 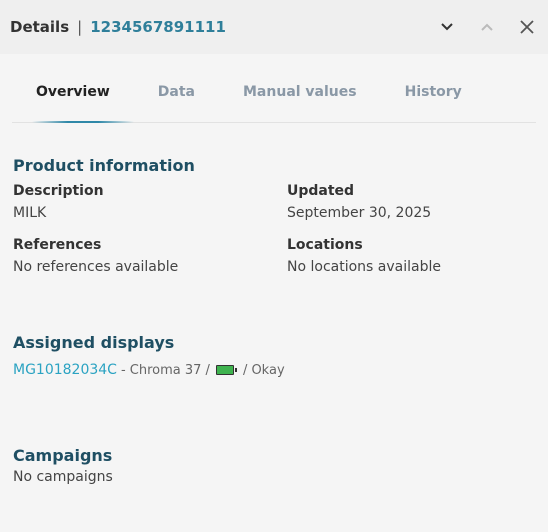 I want to click on references-value: No references available, so click(x=96, y=267).